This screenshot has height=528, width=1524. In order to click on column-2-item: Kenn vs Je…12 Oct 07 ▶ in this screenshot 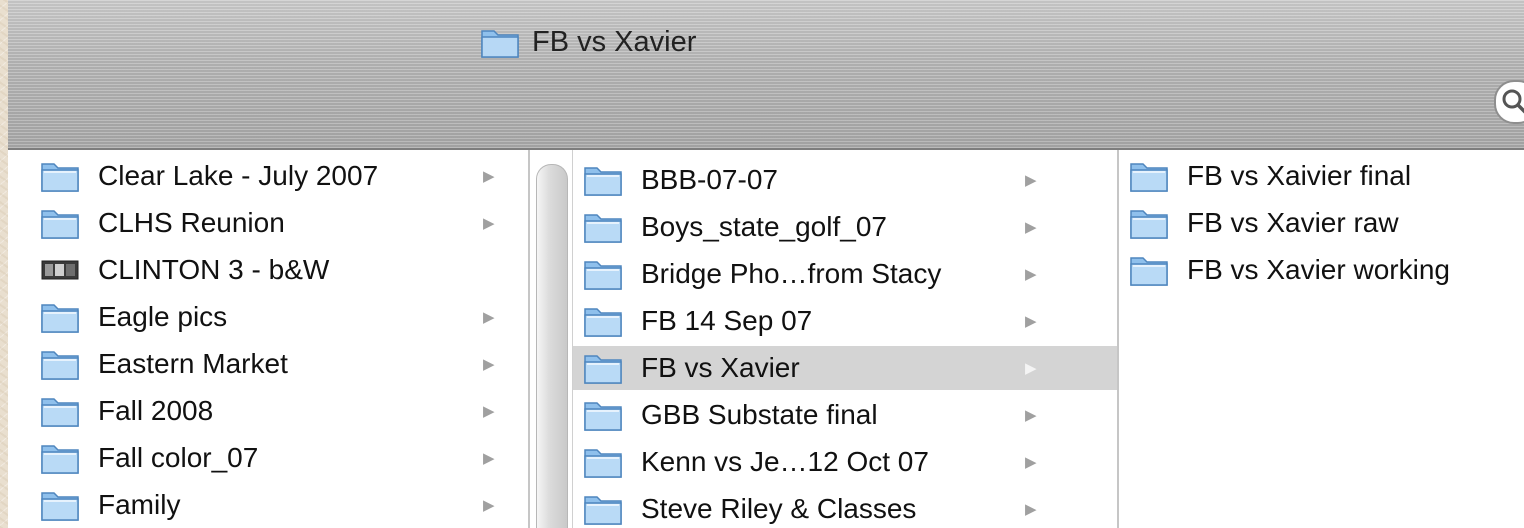, I will do `click(845, 462)`.